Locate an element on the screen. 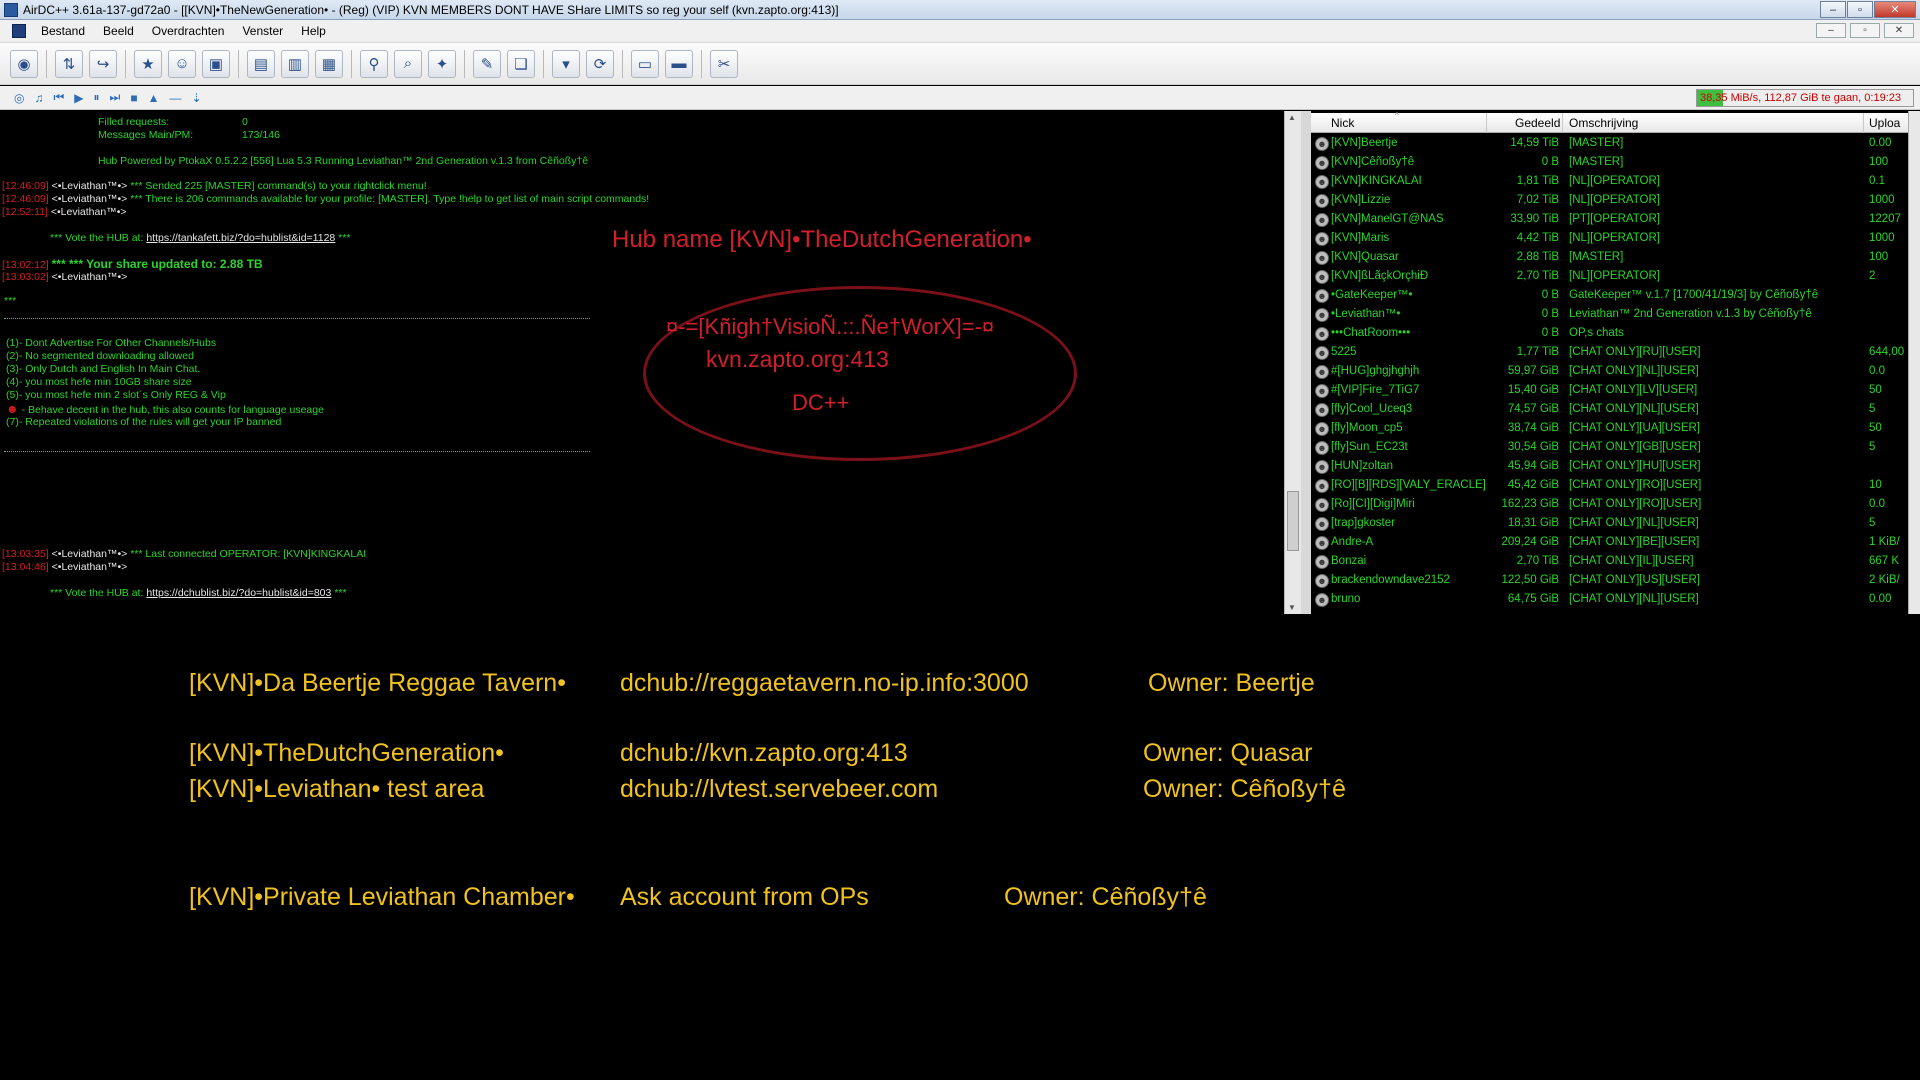 The width and height of the screenshot is (1920, 1080). user-row: ☻ [KVN]ßĹãçkÕrçhiÐ 2,70 TiB [NL][OPERATOR] 2 is located at coordinates (1609, 277).